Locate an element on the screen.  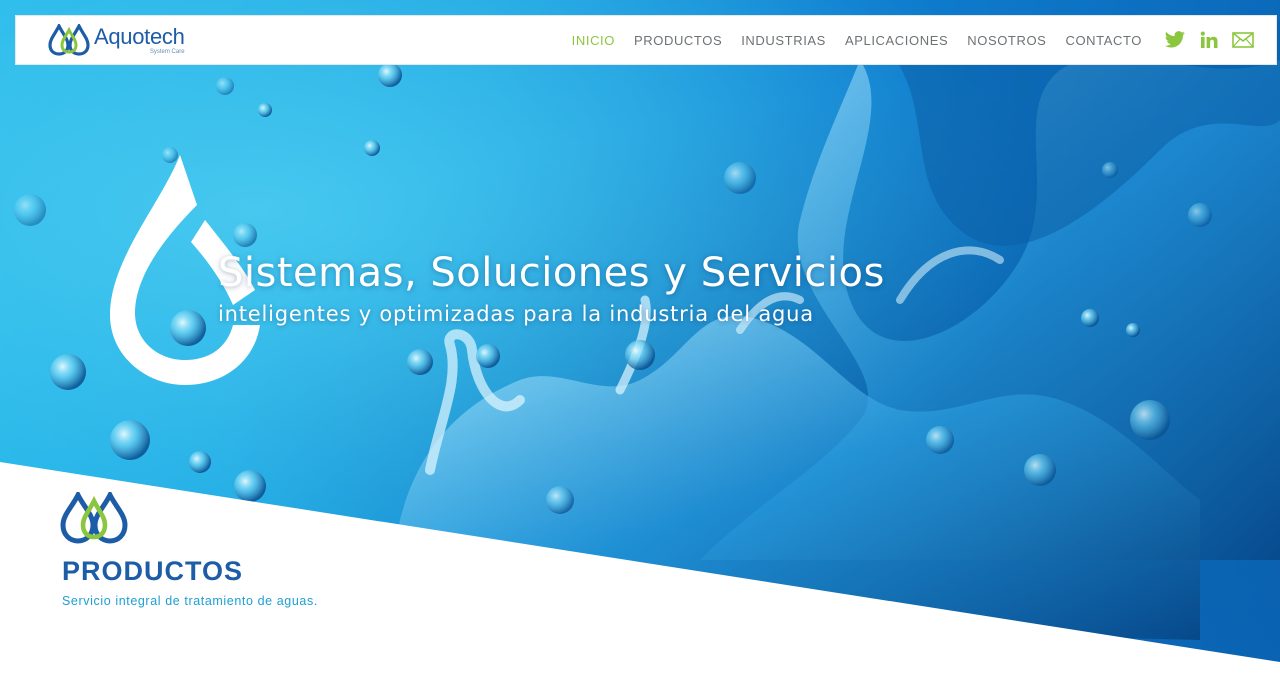
linkedin-icon is located at coordinates (1209, 40).